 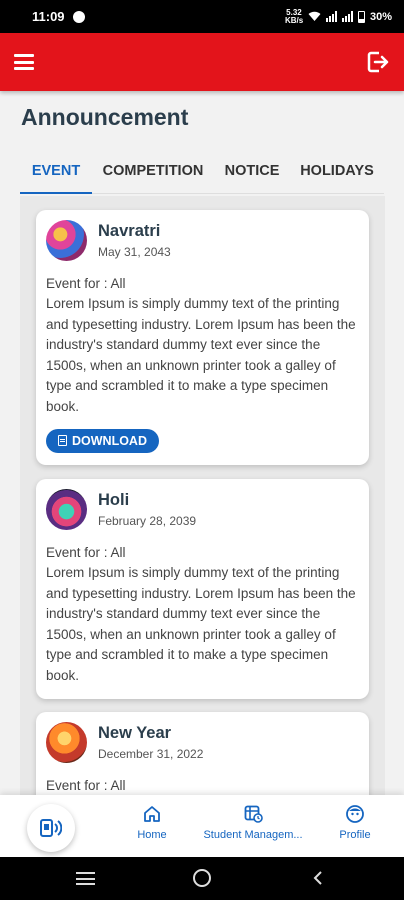 What do you see at coordinates (338, 16) in the screenshot?
I see `status-icons: 5.32 KB/s 30%` at bounding box center [338, 16].